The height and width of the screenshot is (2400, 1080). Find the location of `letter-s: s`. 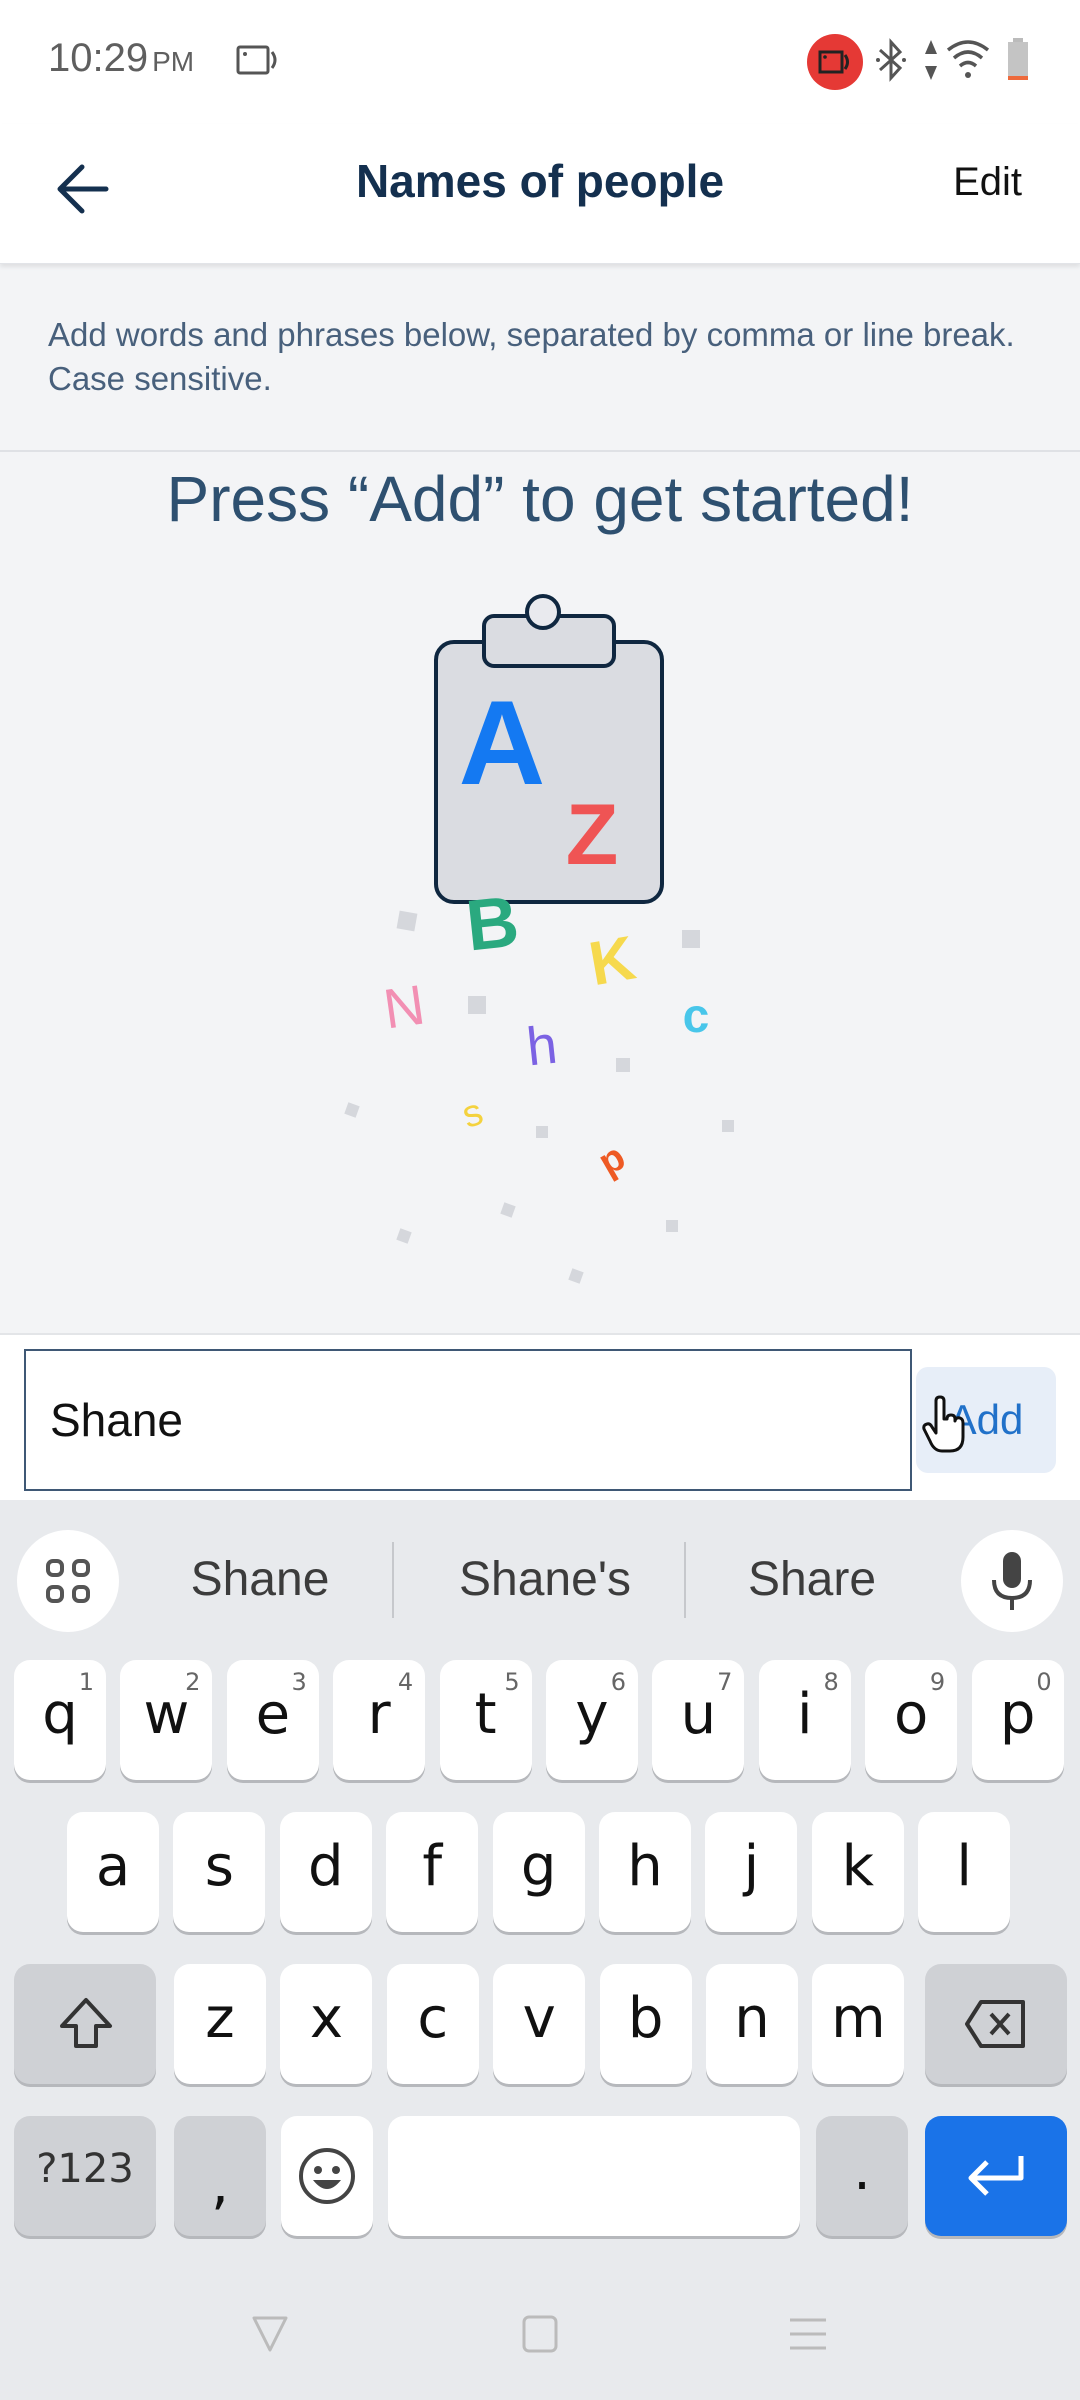

letter-s: s is located at coordinates (472, 1114).